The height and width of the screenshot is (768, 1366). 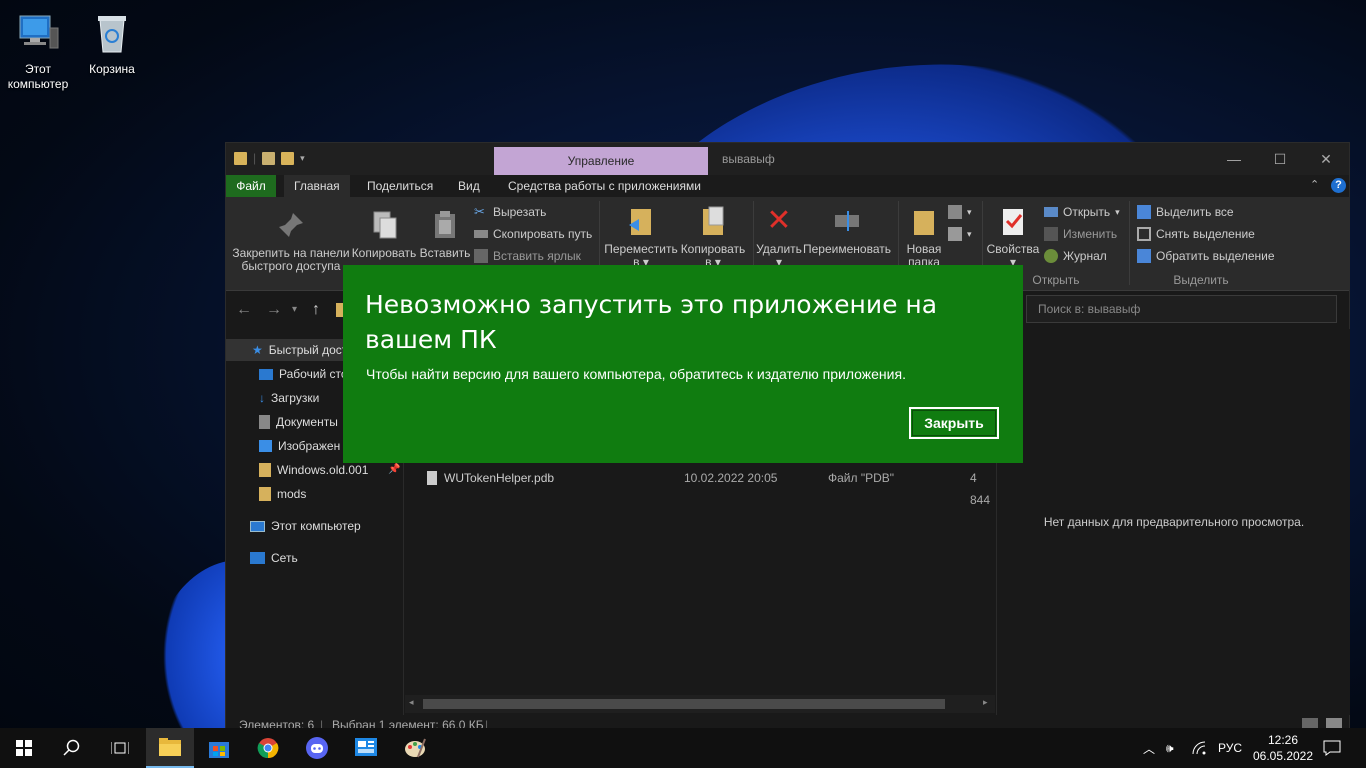 What do you see at coordinates (38, 51) in the screenshot?
I see `desktop-icon-this-pc: Этот компьютер` at bounding box center [38, 51].